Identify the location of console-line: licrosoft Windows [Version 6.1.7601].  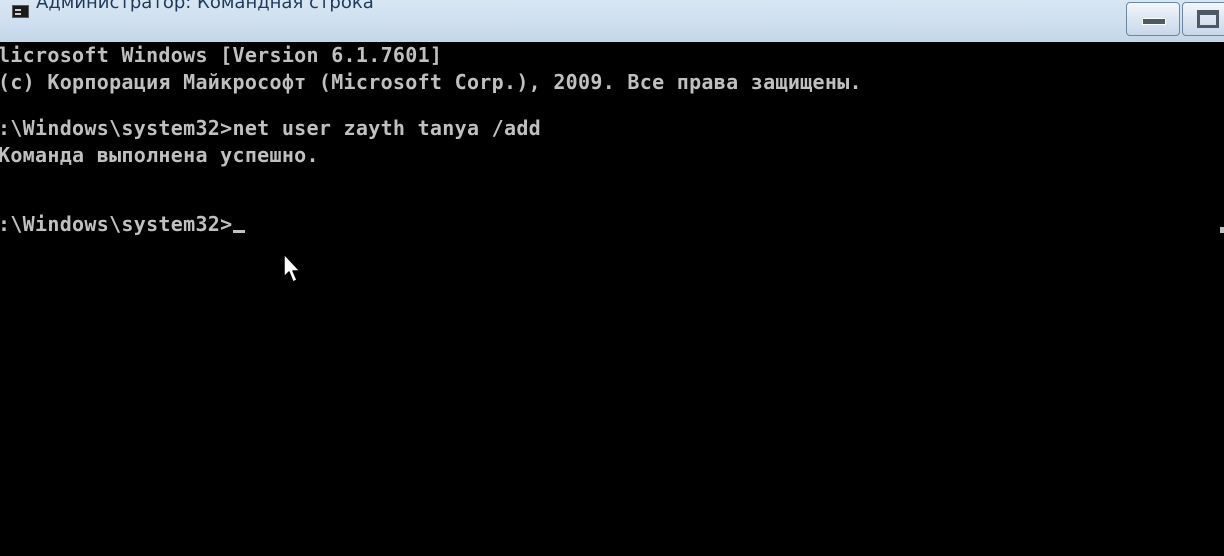
(221, 55).